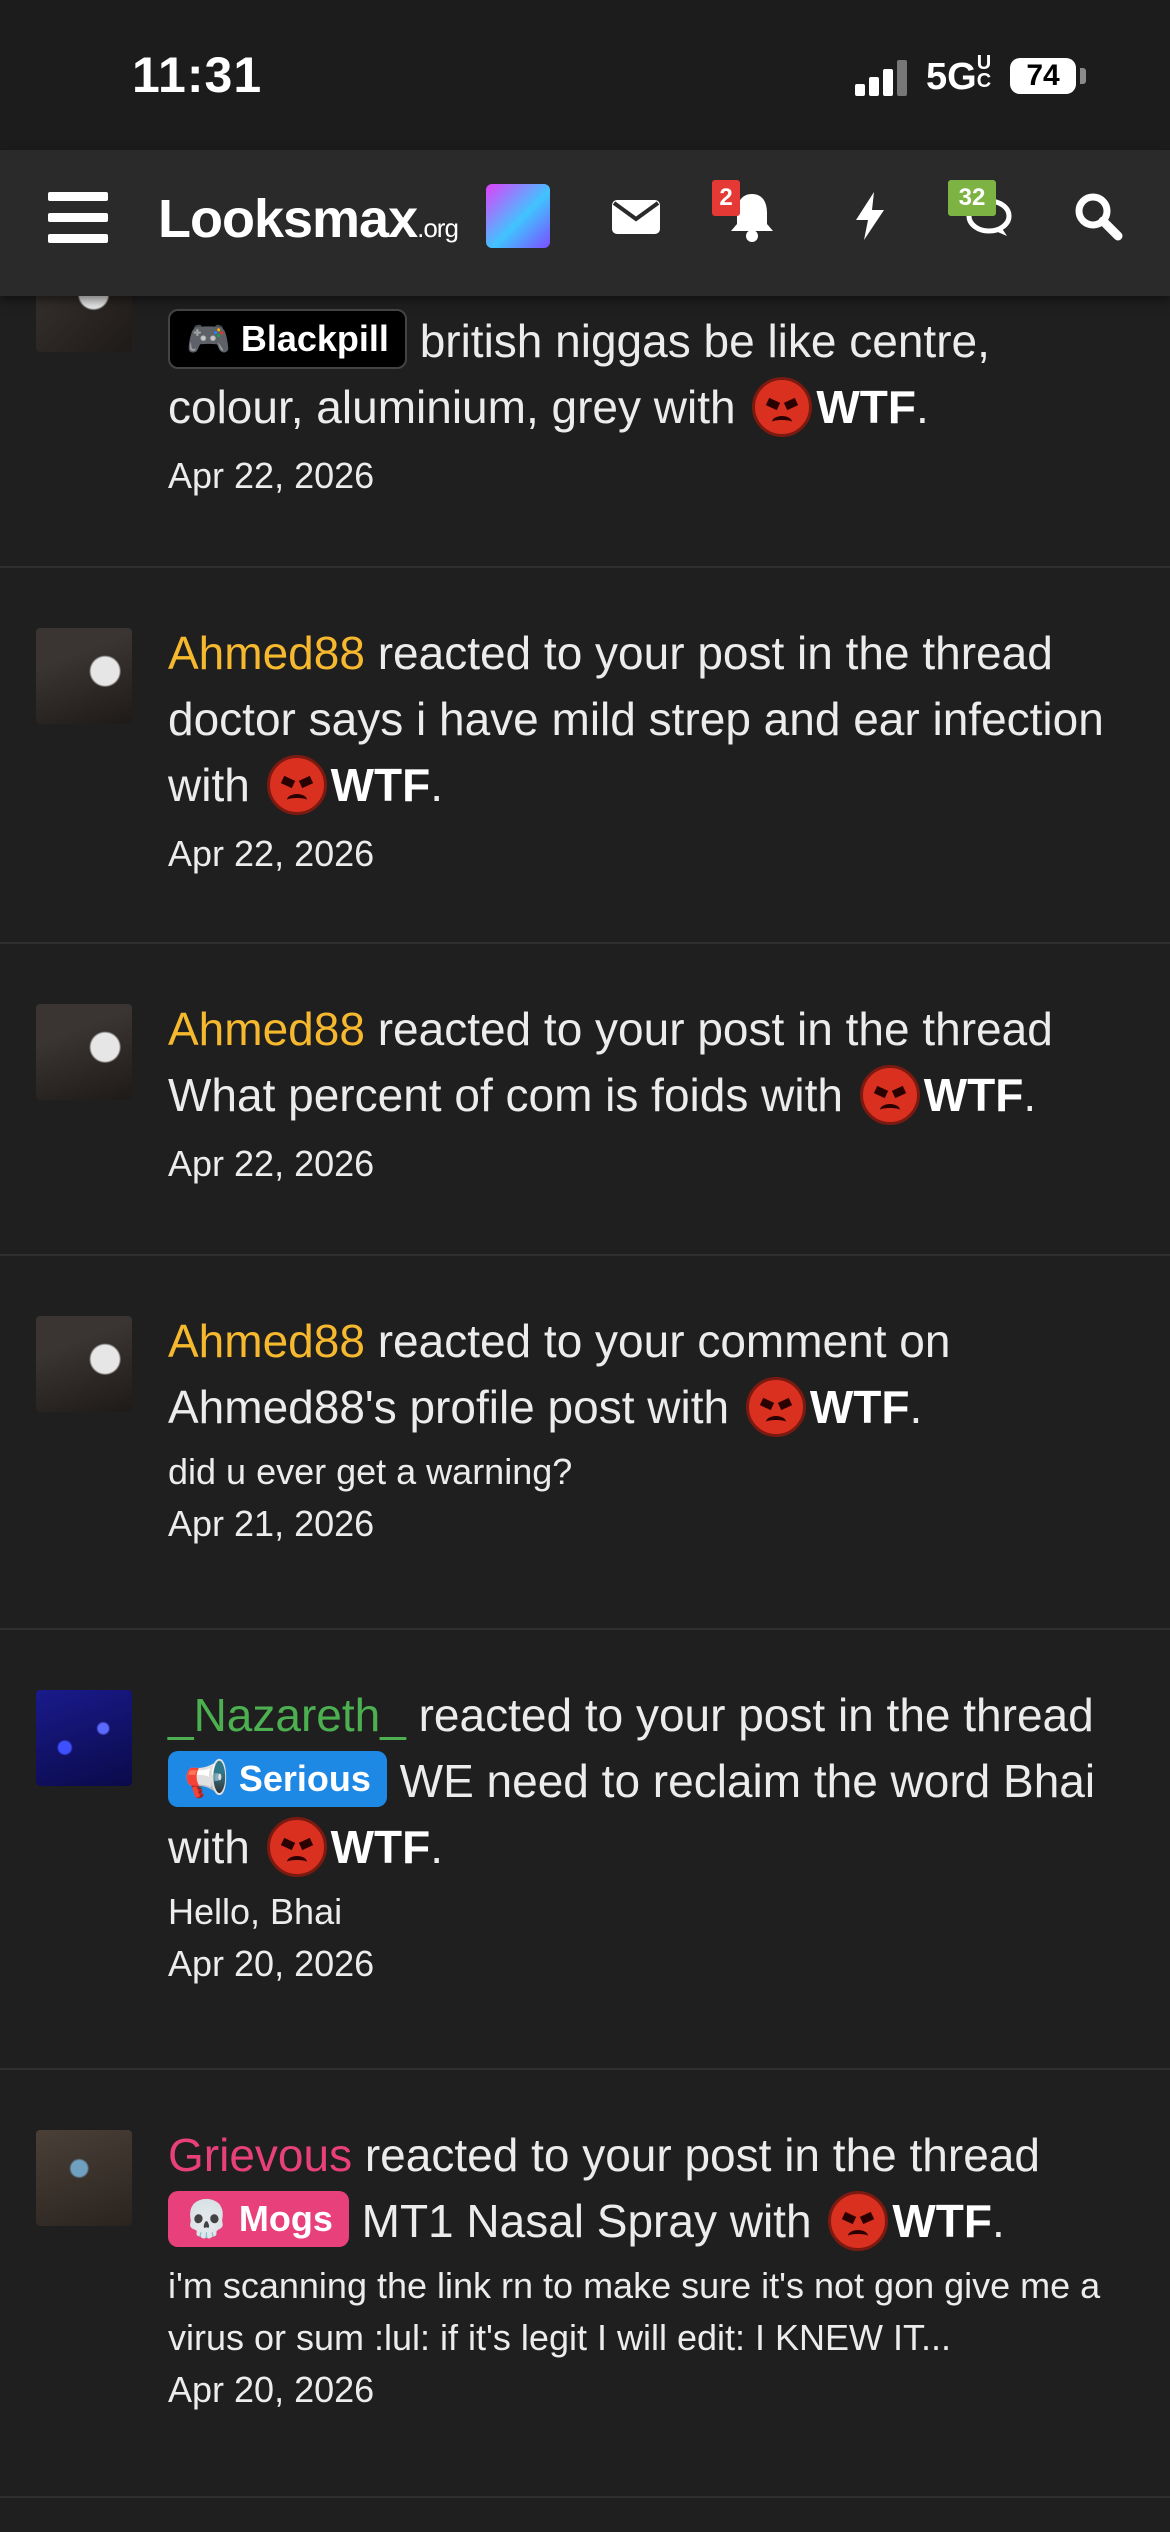 This screenshot has width=1170, height=2532. I want to click on gamepad-icon: 🎮, so click(208, 338).